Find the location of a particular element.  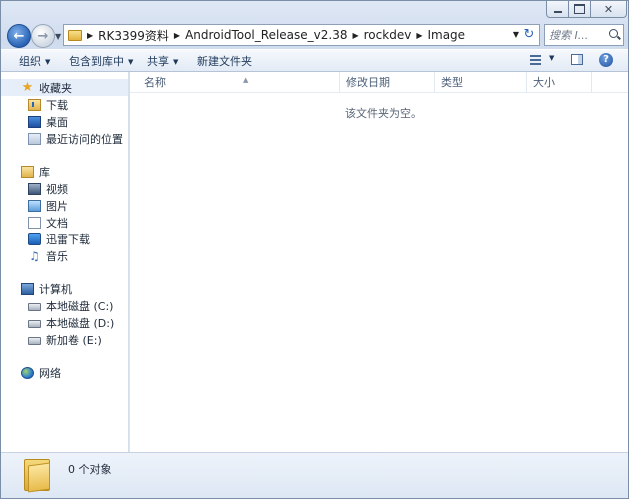

close-icon: ✕ is located at coordinates (608, 9).